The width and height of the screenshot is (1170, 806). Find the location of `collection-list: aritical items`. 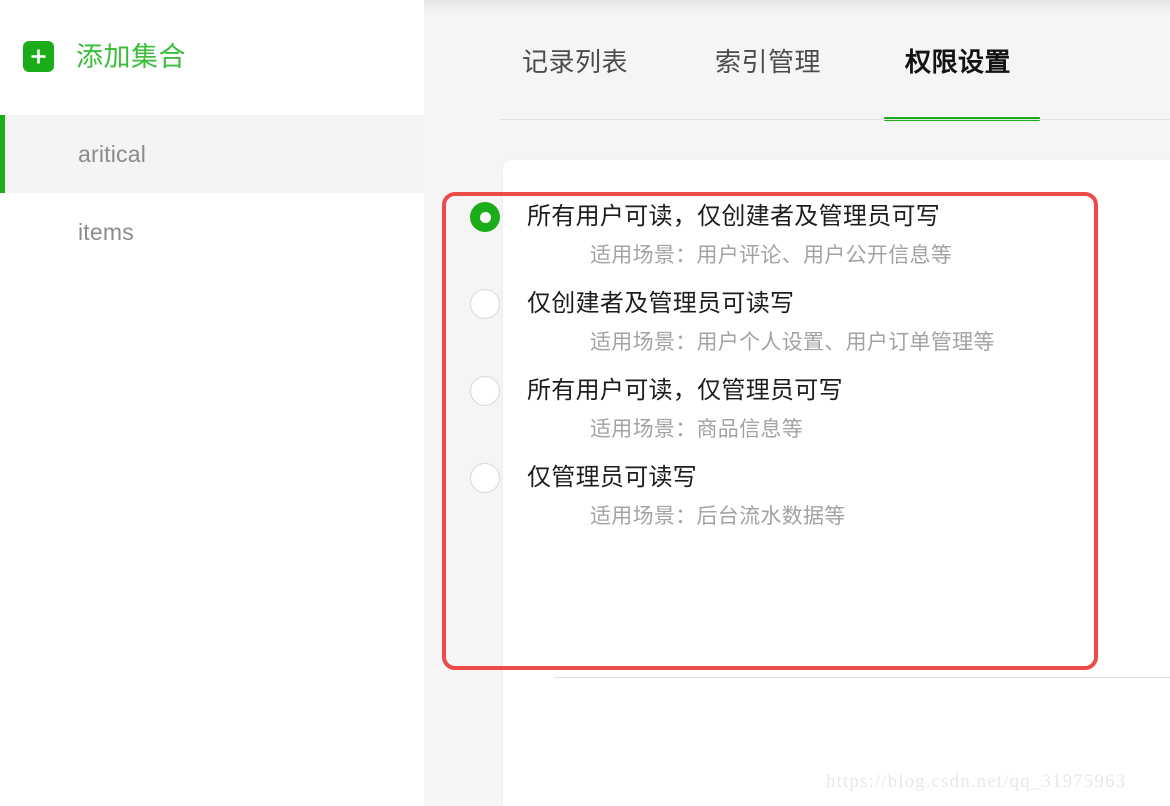

collection-list: aritical items is located at coordinates (212, 193).